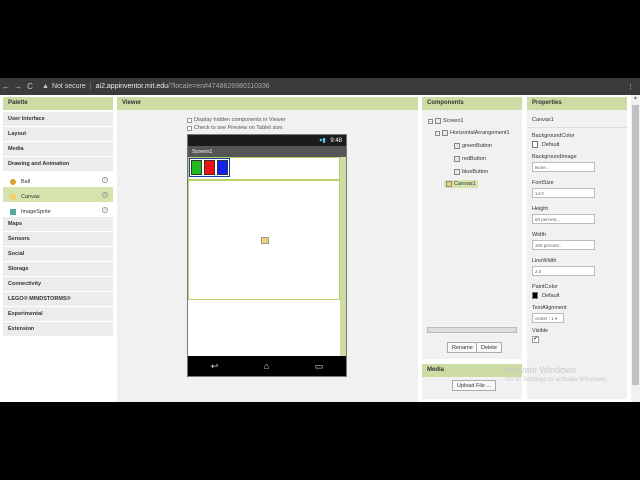 This screenshot has width=640, height=480. I want to click on palette-category-user-interface: User Interface, so click(58, 119).